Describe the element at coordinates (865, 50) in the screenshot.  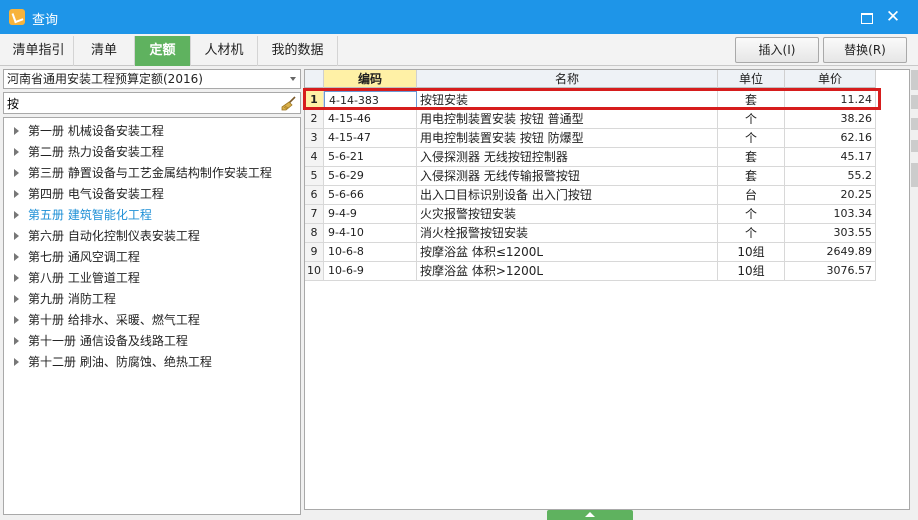
I see `replace-button: 替换(R)` at that location.